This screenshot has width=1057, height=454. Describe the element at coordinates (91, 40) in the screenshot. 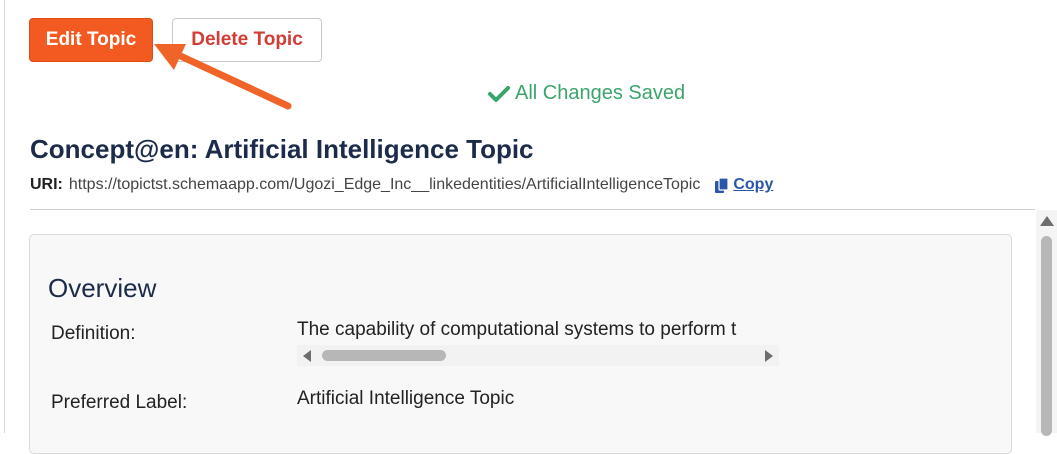

I see `edit-topic-button: Edit Topic` at that location.